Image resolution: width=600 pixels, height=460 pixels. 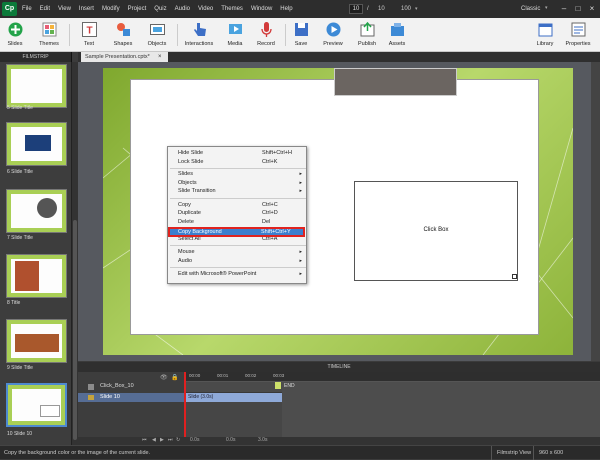 What do you see at coordinates (15, 29) in the screenshot?
I see `add-slide-icon` at bounding box center [15, 29].